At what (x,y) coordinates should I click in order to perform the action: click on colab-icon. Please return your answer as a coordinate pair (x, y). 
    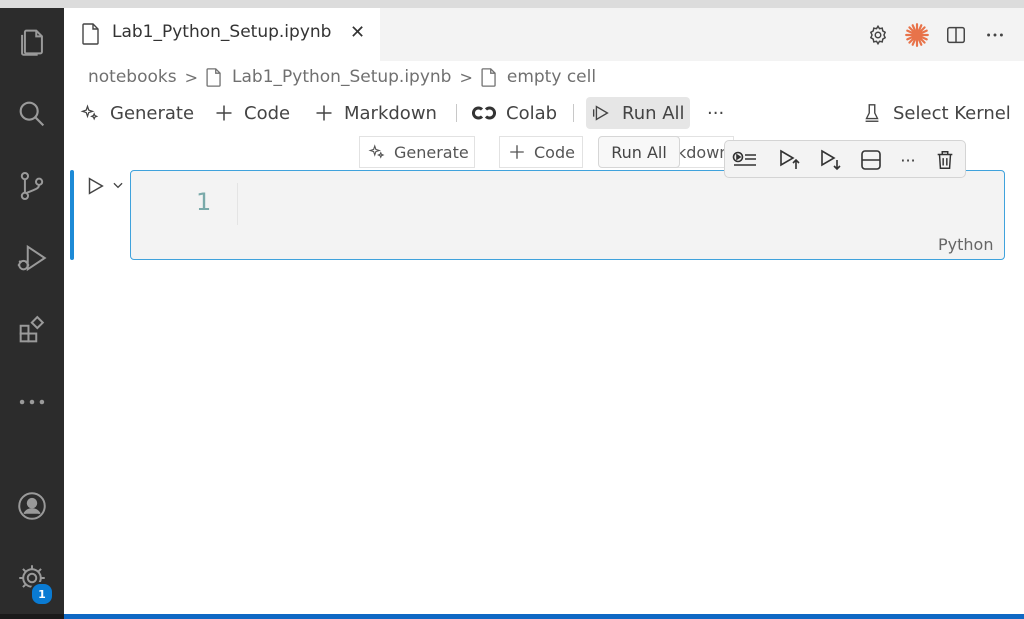
    Looking at the image, I should click on (484, 113).